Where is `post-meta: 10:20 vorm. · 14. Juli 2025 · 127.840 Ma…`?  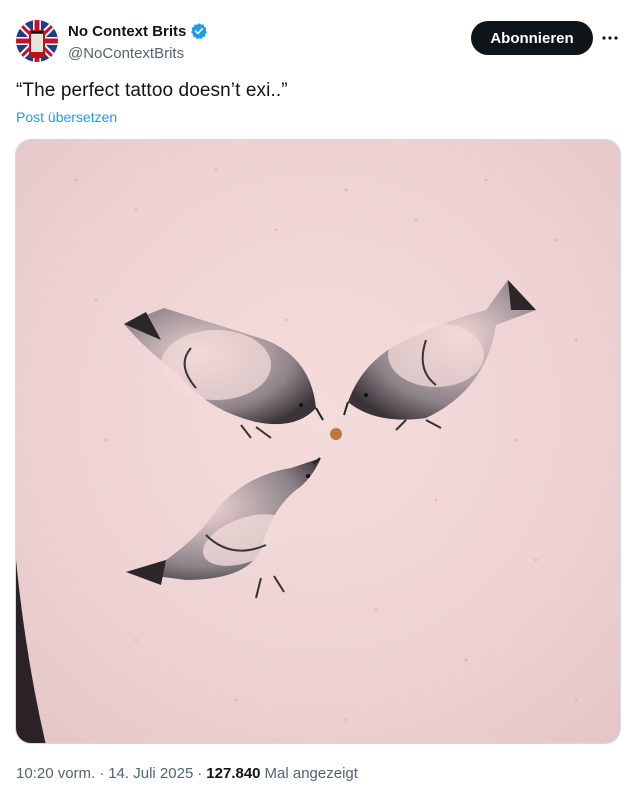 post-meta: 10:20 vorm. · 14. Juli 2025 · 127.840 Ma… is located at coordinates (187, 773).